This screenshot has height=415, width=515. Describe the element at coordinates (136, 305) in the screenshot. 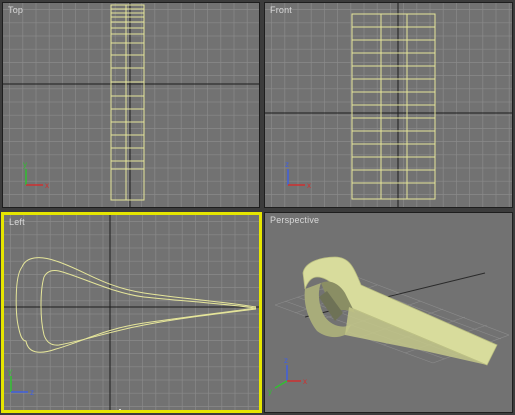

I see `object-profile-left` at that location.